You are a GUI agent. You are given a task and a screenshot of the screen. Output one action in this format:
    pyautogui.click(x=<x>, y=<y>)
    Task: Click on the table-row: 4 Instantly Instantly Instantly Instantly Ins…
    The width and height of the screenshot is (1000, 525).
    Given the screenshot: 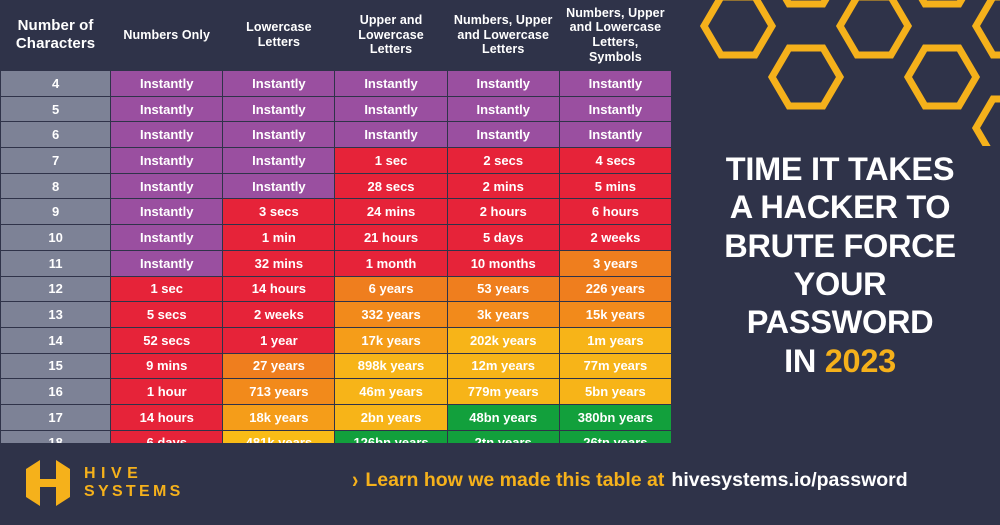 What is the action you would take?
    pyautogui.click(x=336, y=83)
    